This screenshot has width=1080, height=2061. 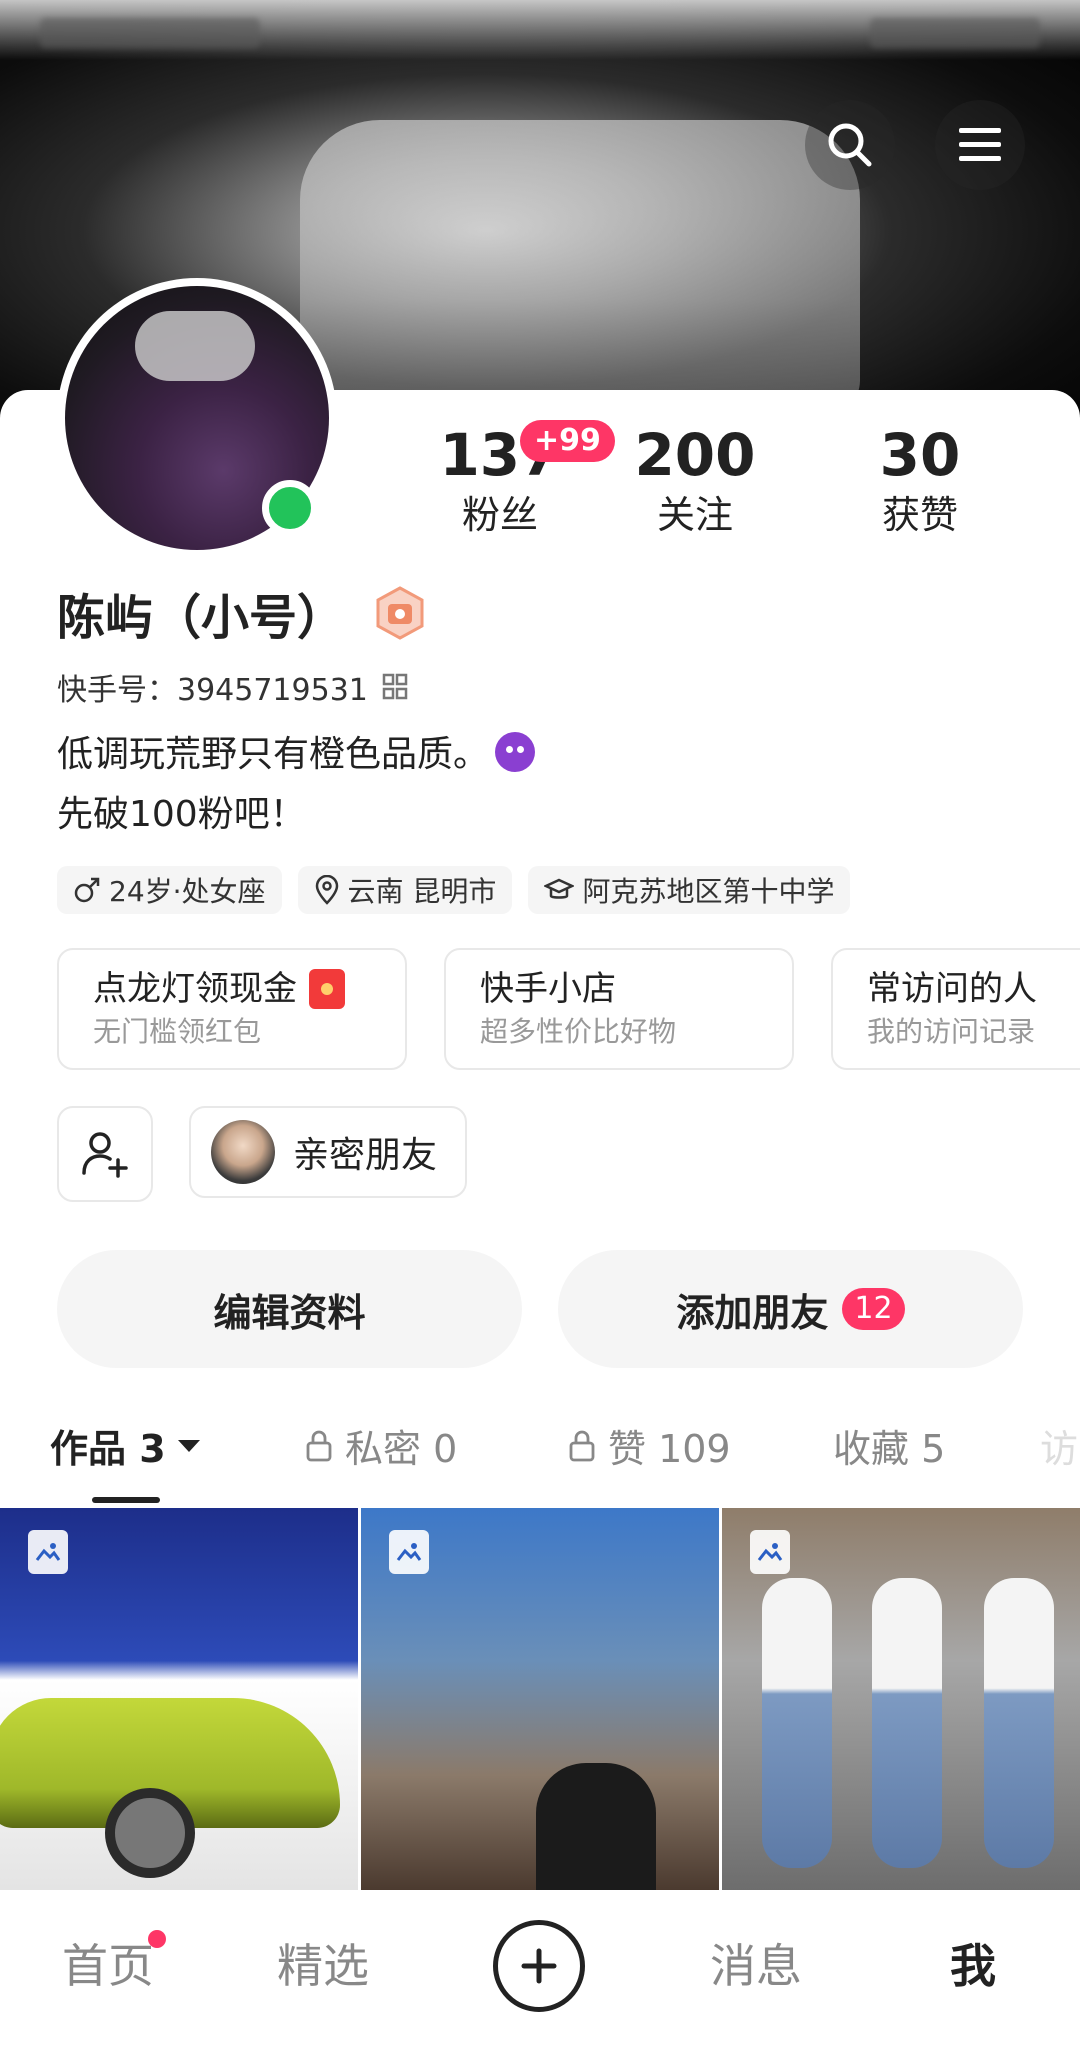 I want to click on feature-card-subtitle: 超多性价比好物, so click(x=578, y=1031).